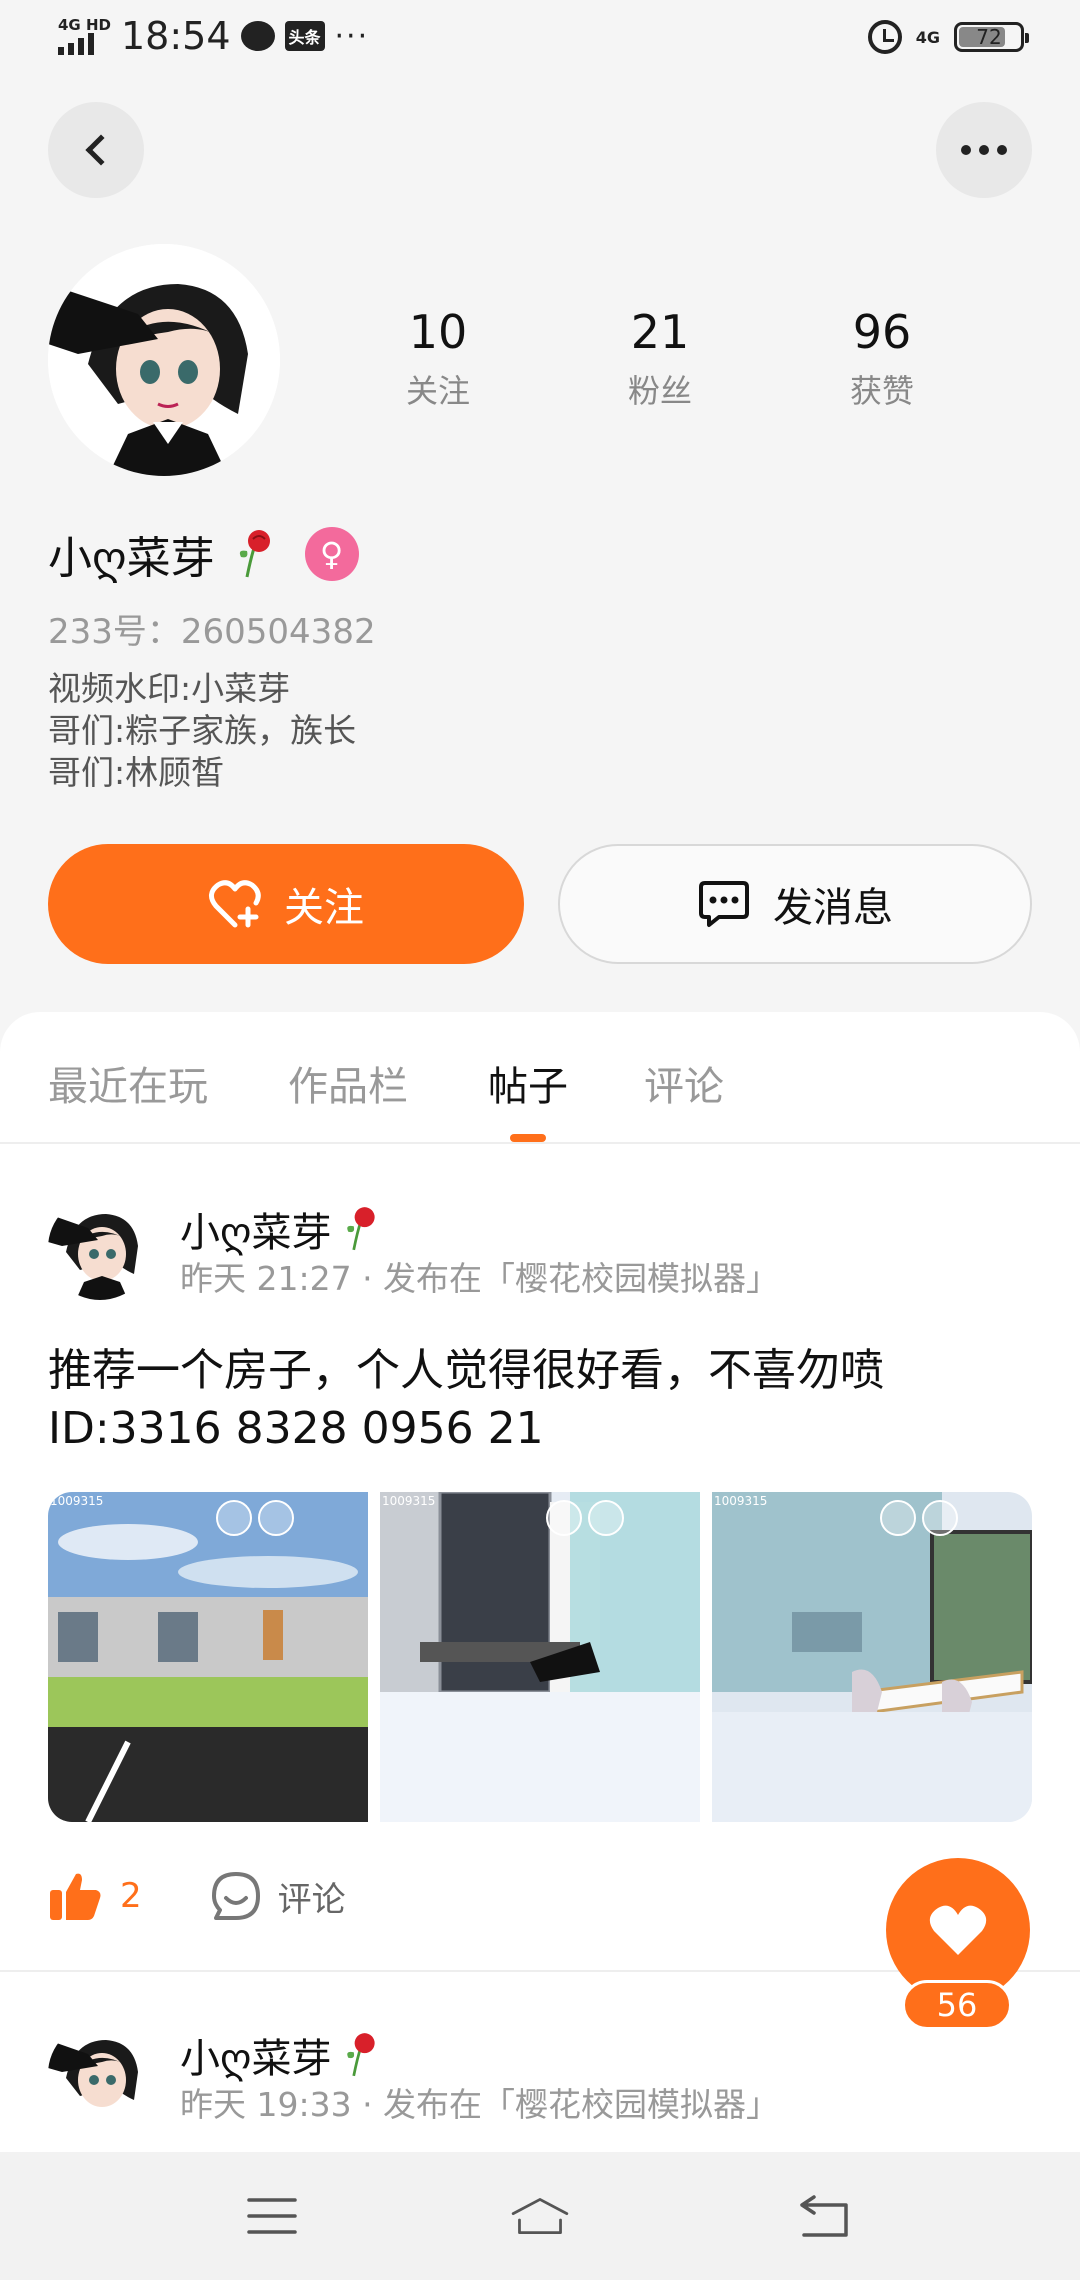  Describe the element at coordinates (128, 1083) in the screenshot. I see `tab-recently-played: 最近在玩` at that location.